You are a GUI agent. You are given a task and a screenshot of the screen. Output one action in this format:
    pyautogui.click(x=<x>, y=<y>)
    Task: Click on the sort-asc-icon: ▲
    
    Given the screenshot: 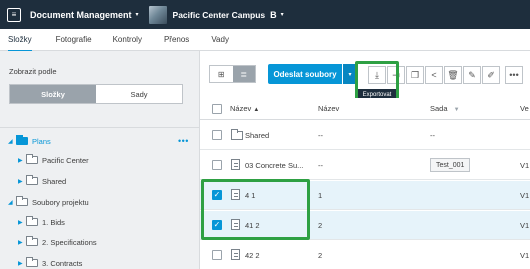 What is the action you would take?
    pyautogui.click(x=256, y=110)
    